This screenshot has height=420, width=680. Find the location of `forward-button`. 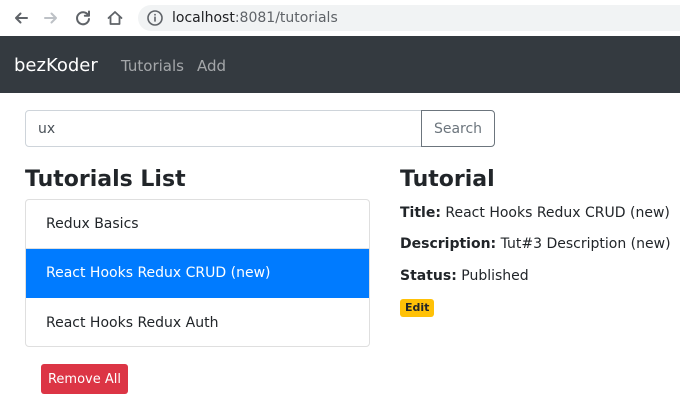

forward-button is located at coordinates (51, 18).